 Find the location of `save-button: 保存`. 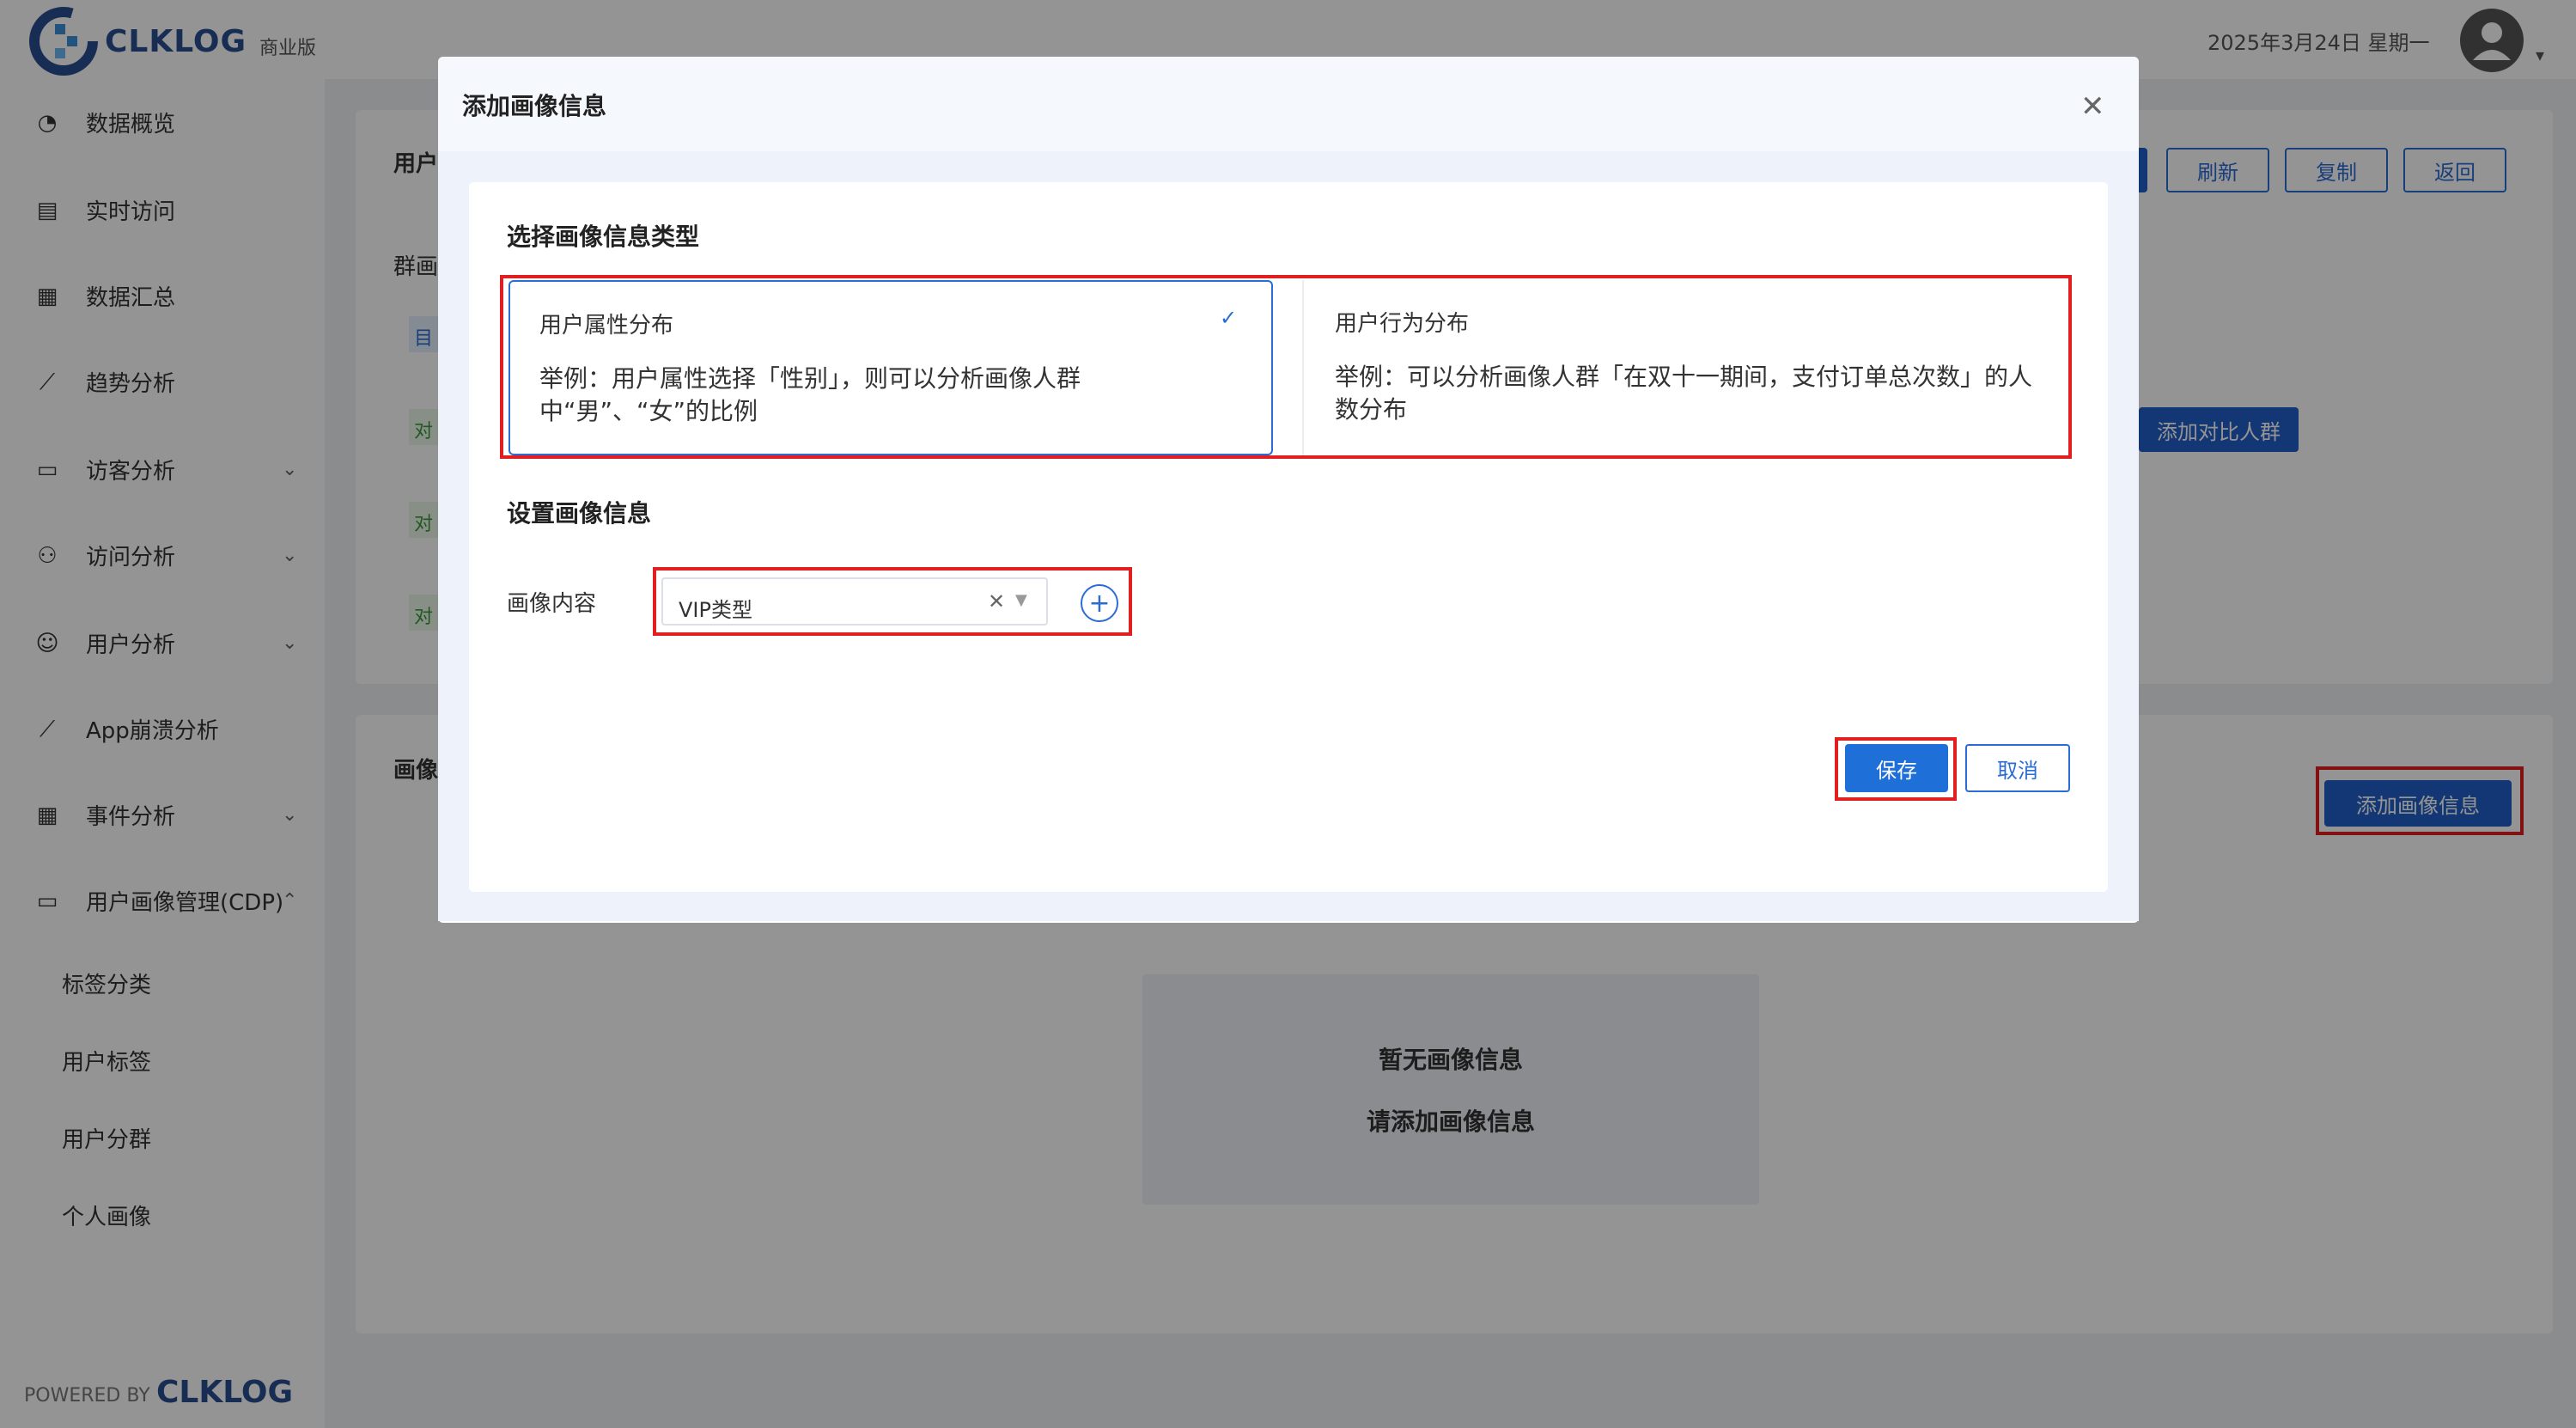

save-button: 保存 is located at coordinates (1896, 768).